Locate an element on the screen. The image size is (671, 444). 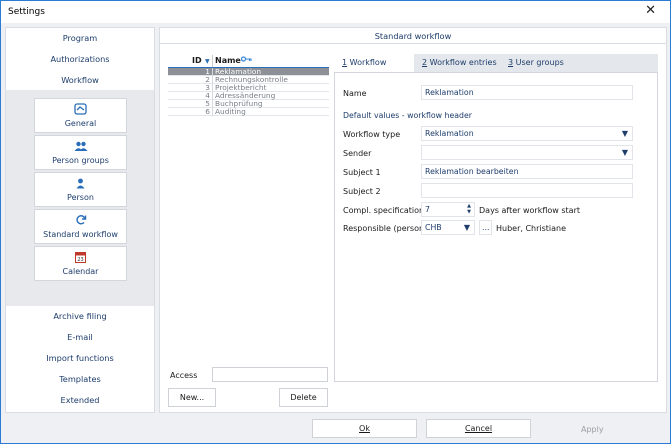
nav-item-import-functions: Import functions is located at coordinates (80, 358).